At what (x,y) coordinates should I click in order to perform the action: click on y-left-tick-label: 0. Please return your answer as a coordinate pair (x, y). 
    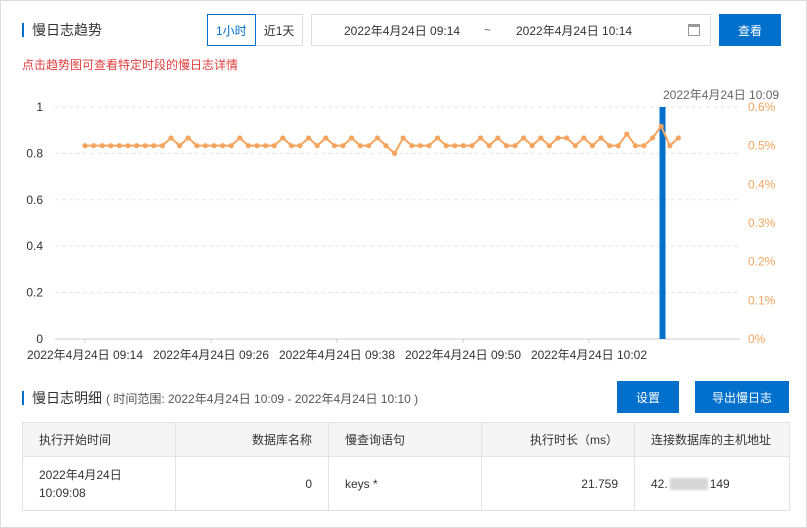
    Looking at the image, I should click on (39, 339).